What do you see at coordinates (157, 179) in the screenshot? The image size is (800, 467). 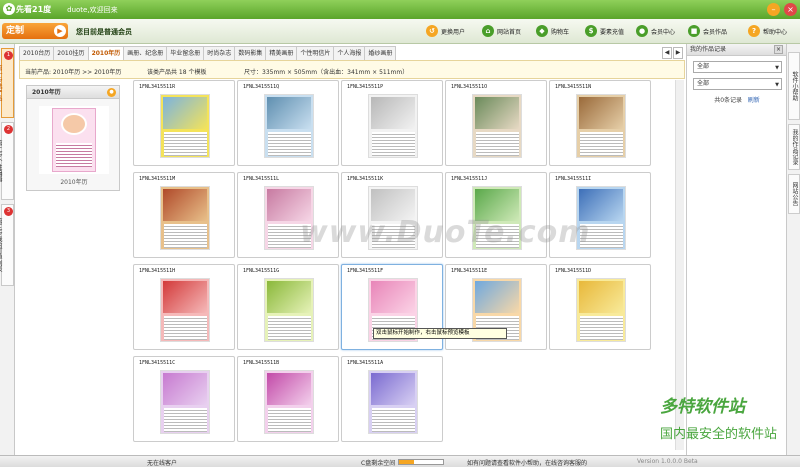 I see `template-code: 1FNL3415511M` at bounding box center [157, 179].